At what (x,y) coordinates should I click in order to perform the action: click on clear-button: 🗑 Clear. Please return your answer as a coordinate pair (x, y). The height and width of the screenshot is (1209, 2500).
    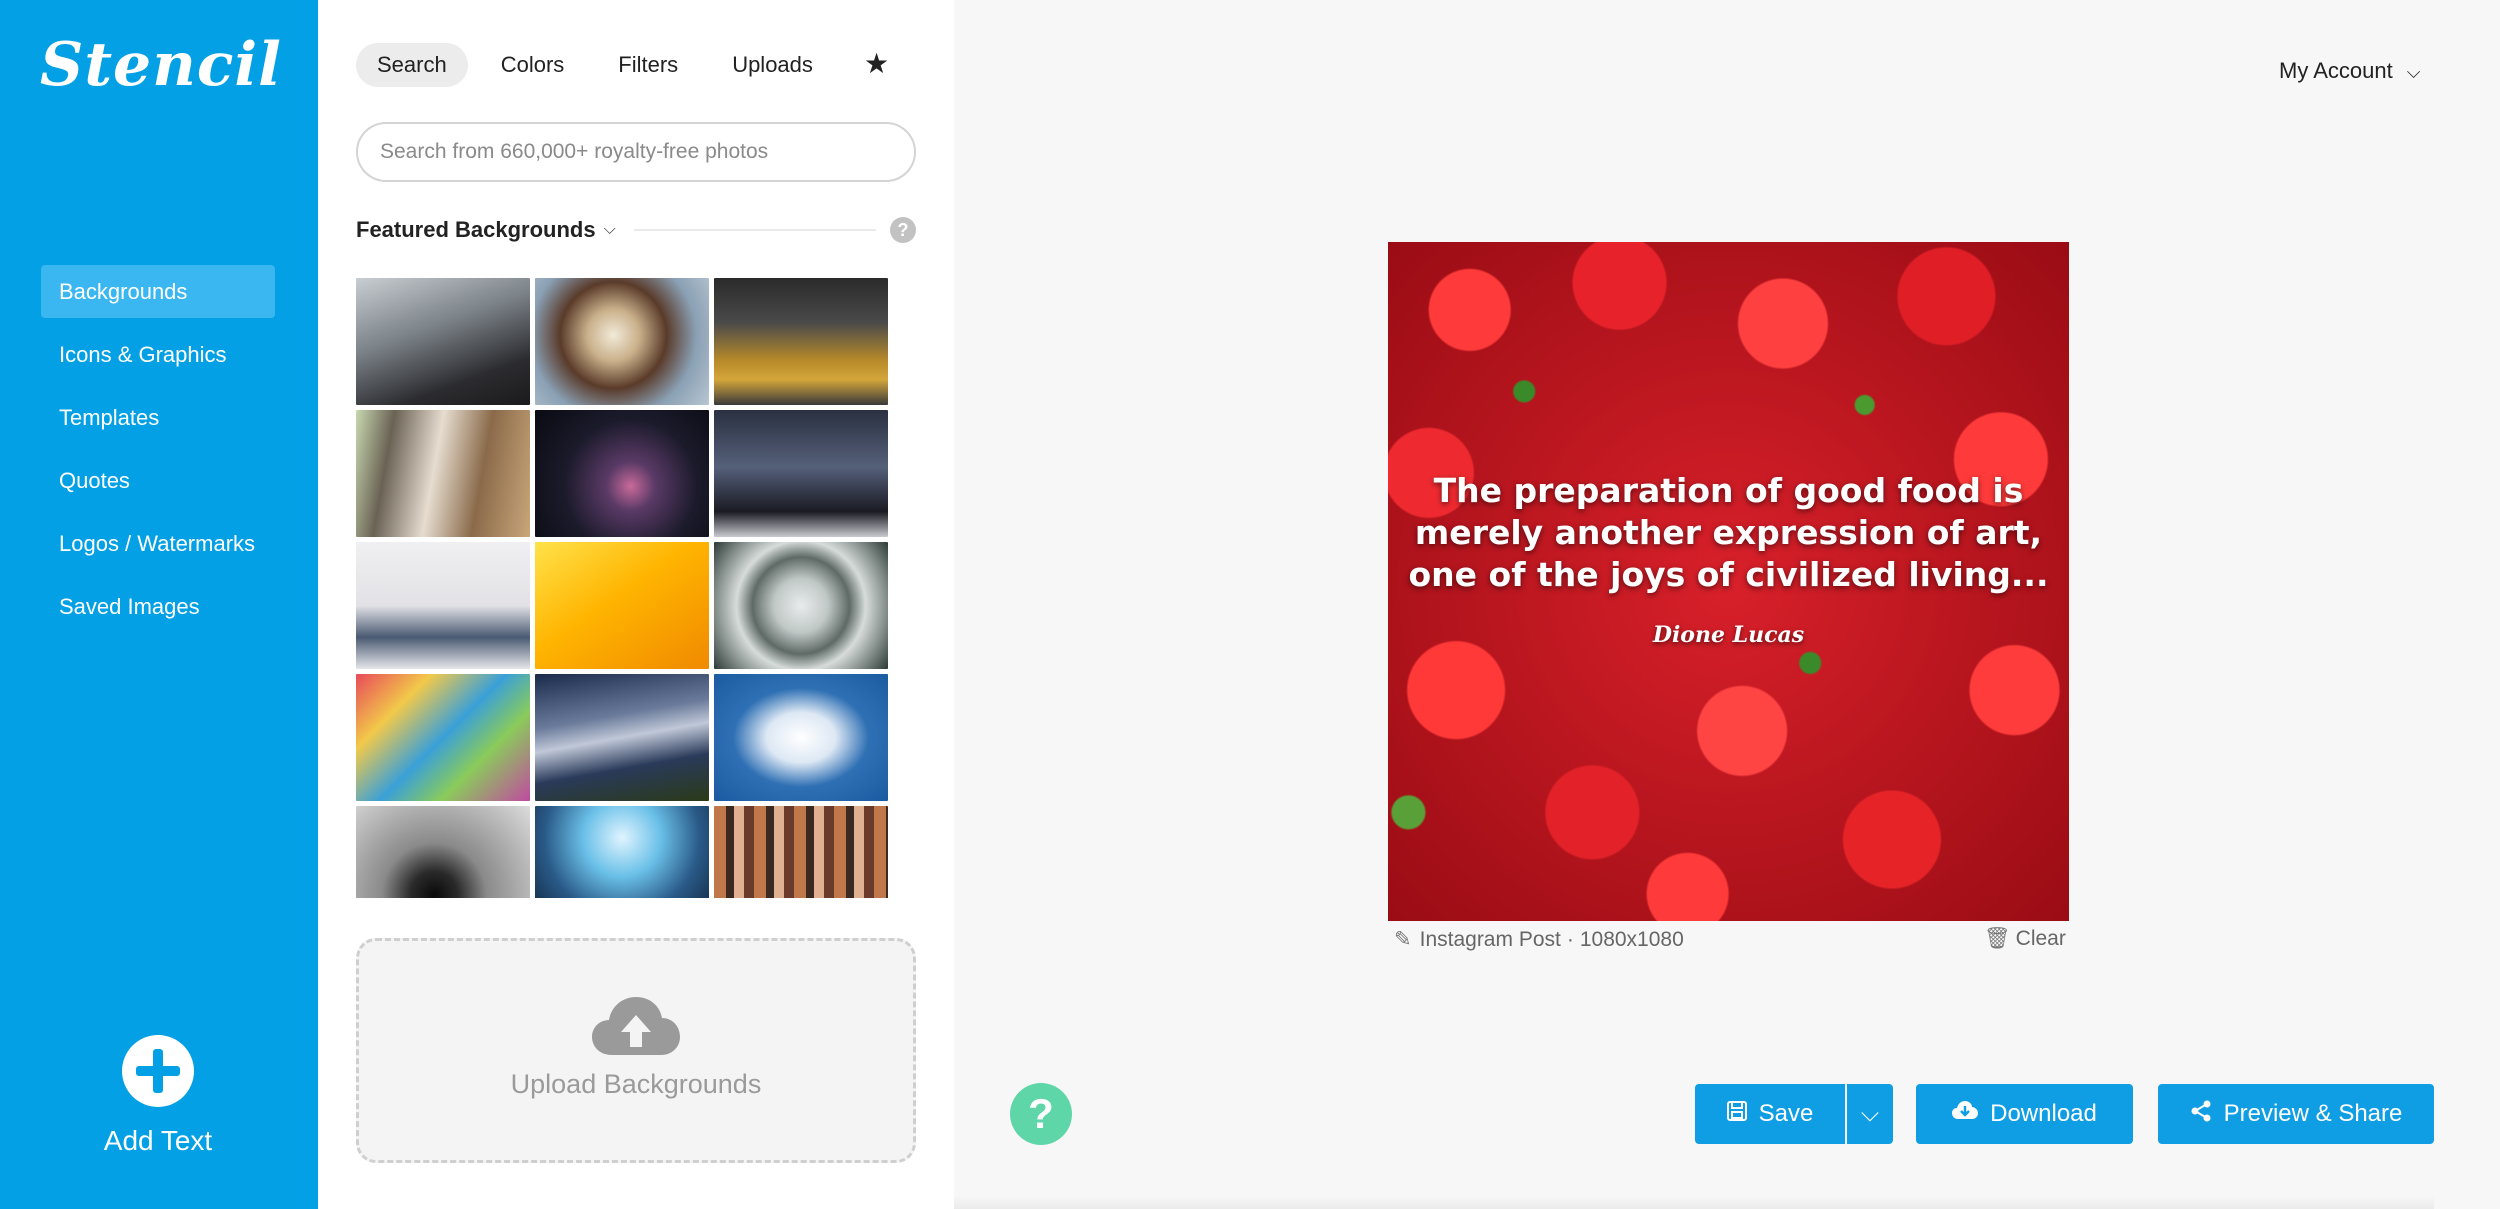
    Looking at the image, I should click on (2025, 939).